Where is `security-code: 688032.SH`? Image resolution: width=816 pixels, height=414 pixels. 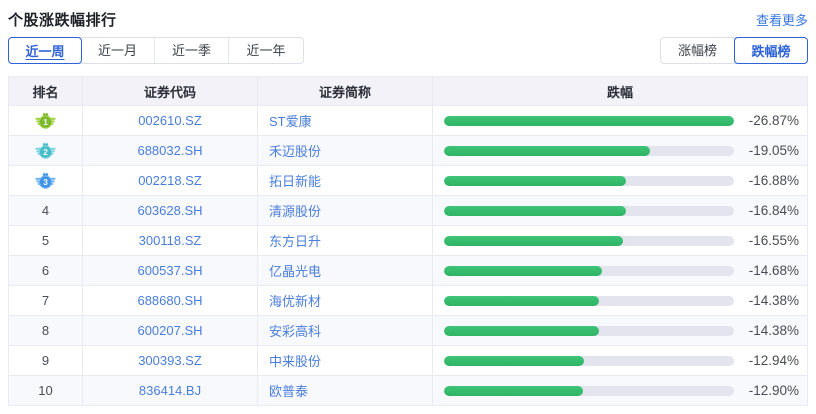
security-code: 688032.SH is located at coordinates (170, 150).